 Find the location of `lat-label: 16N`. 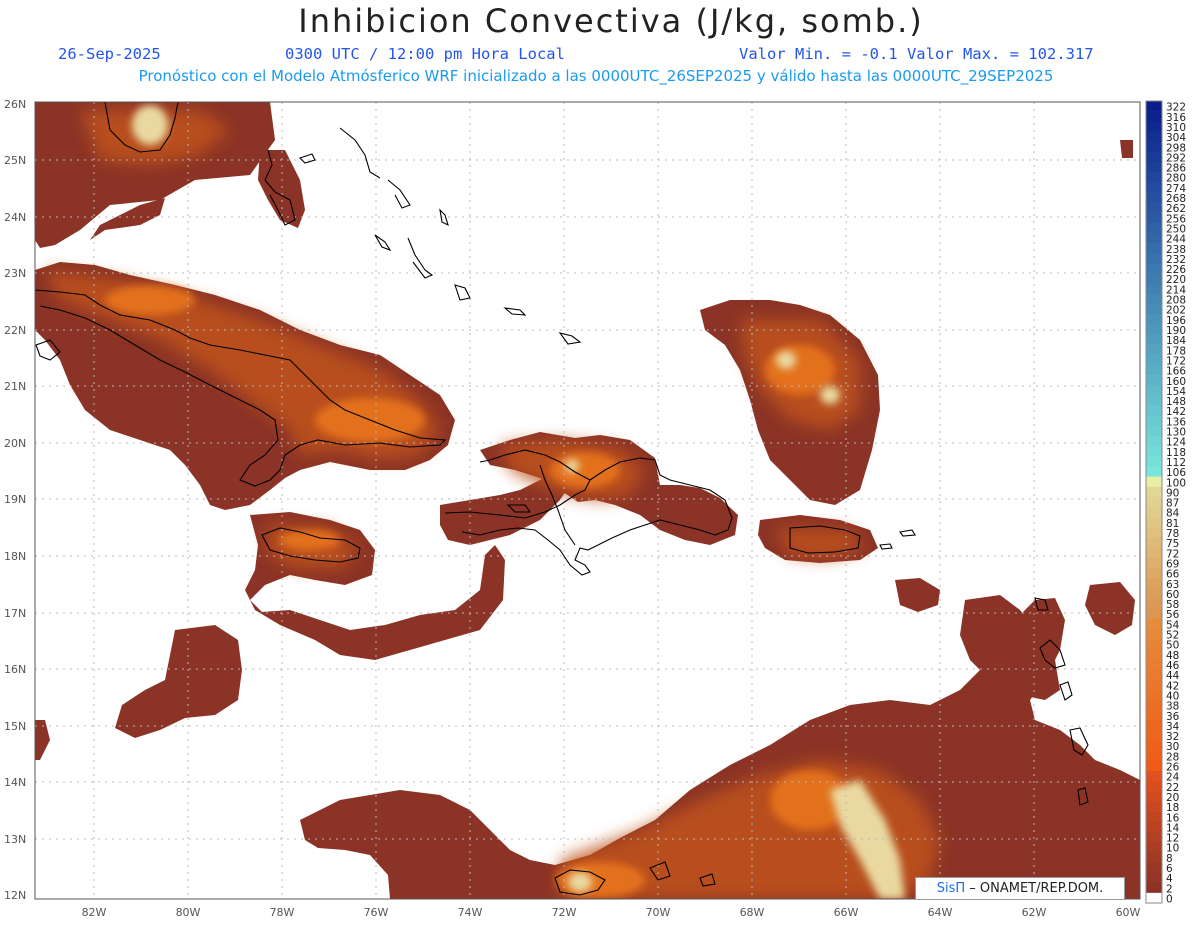

lat-label: 16N is located at coordinates (15, 669).